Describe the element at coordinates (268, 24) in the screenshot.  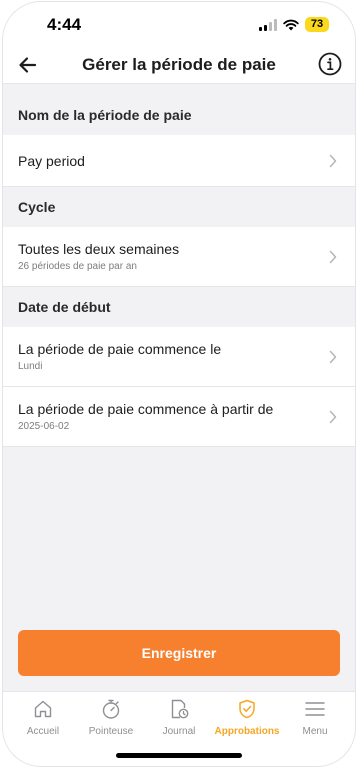
I see `cellular-signal-icon` at that location.